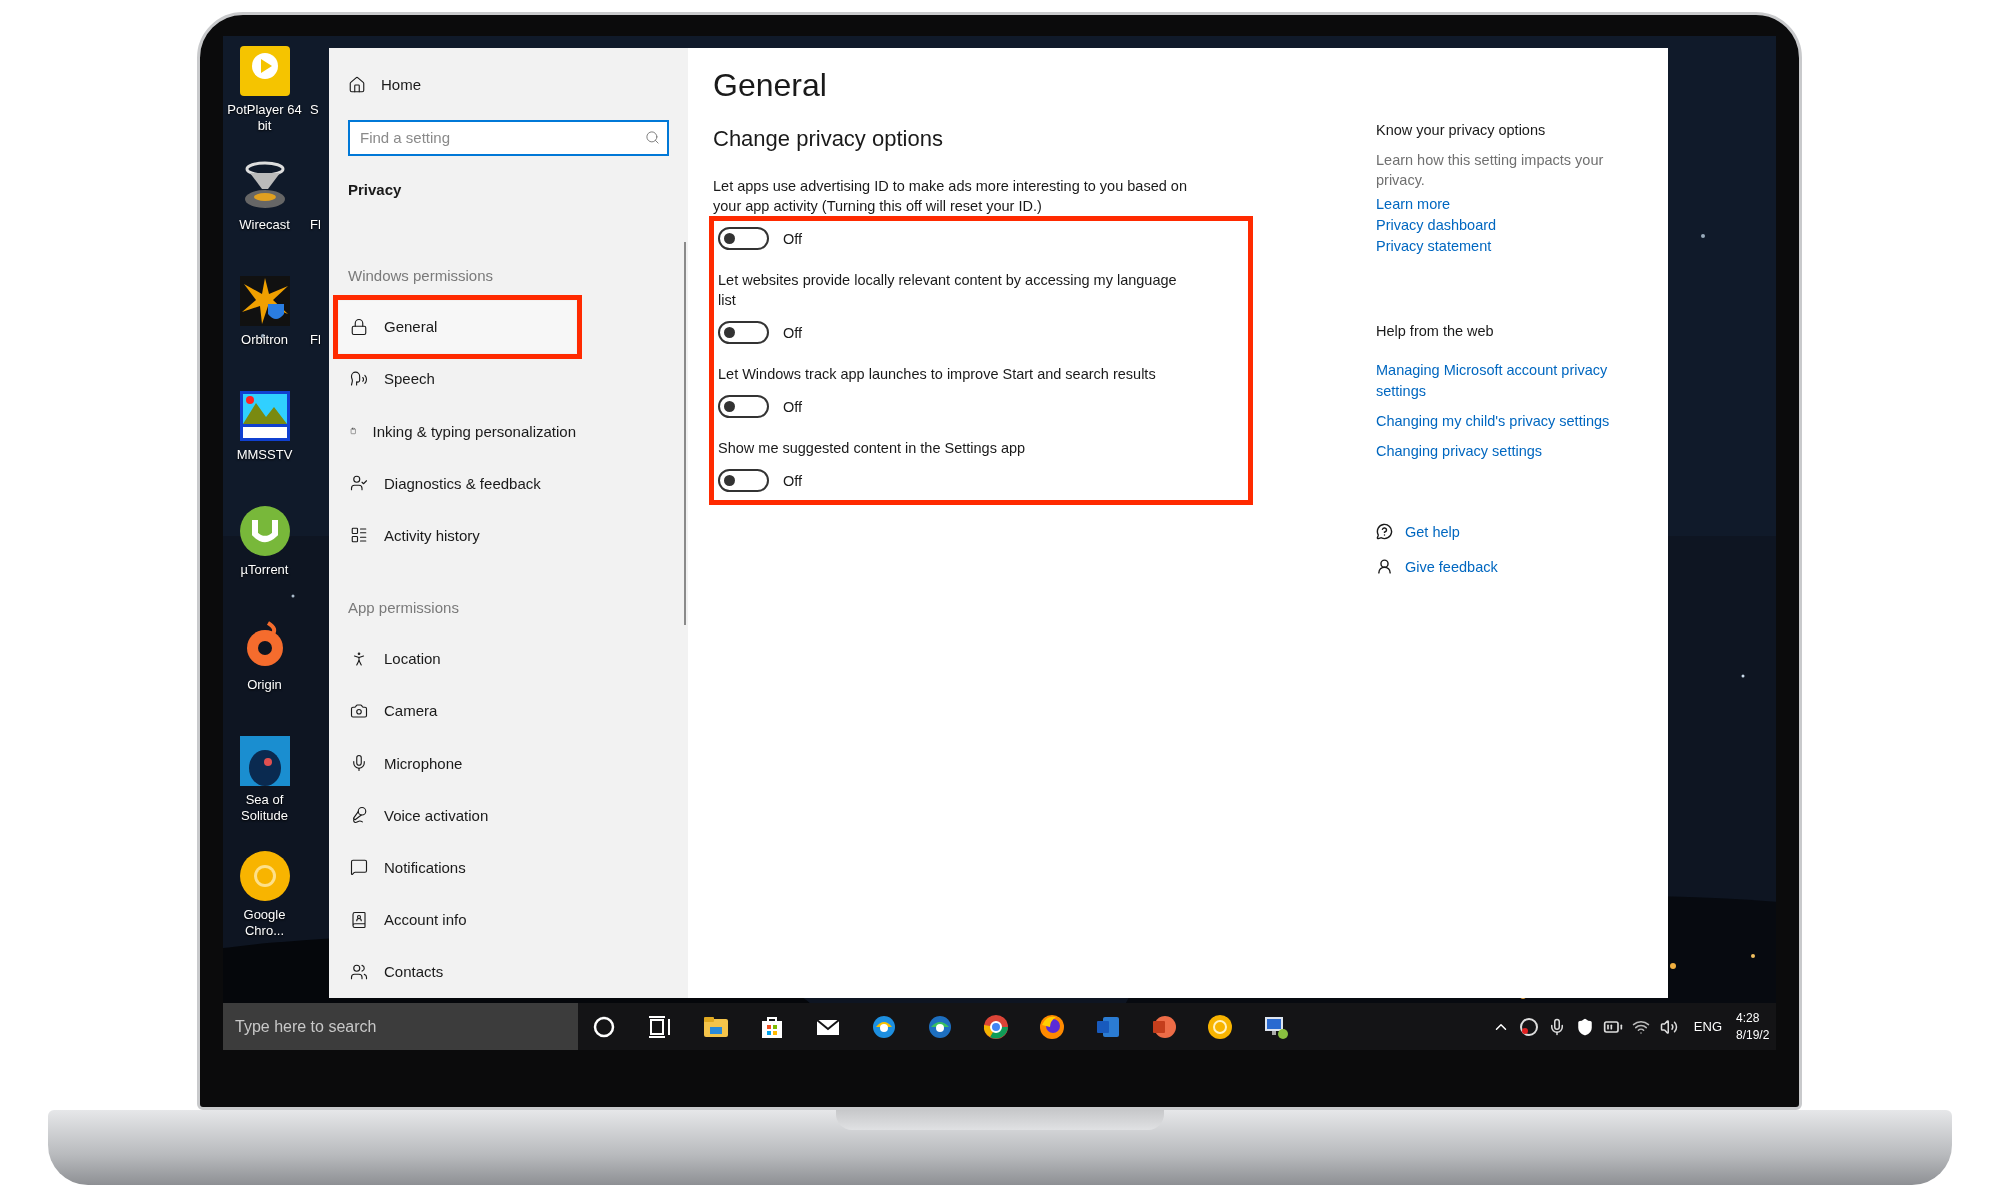  Describe the element at coordinates (457, 483) in the screenshot. I see `sidebar-item: Diagnostics & feedback` at that location.